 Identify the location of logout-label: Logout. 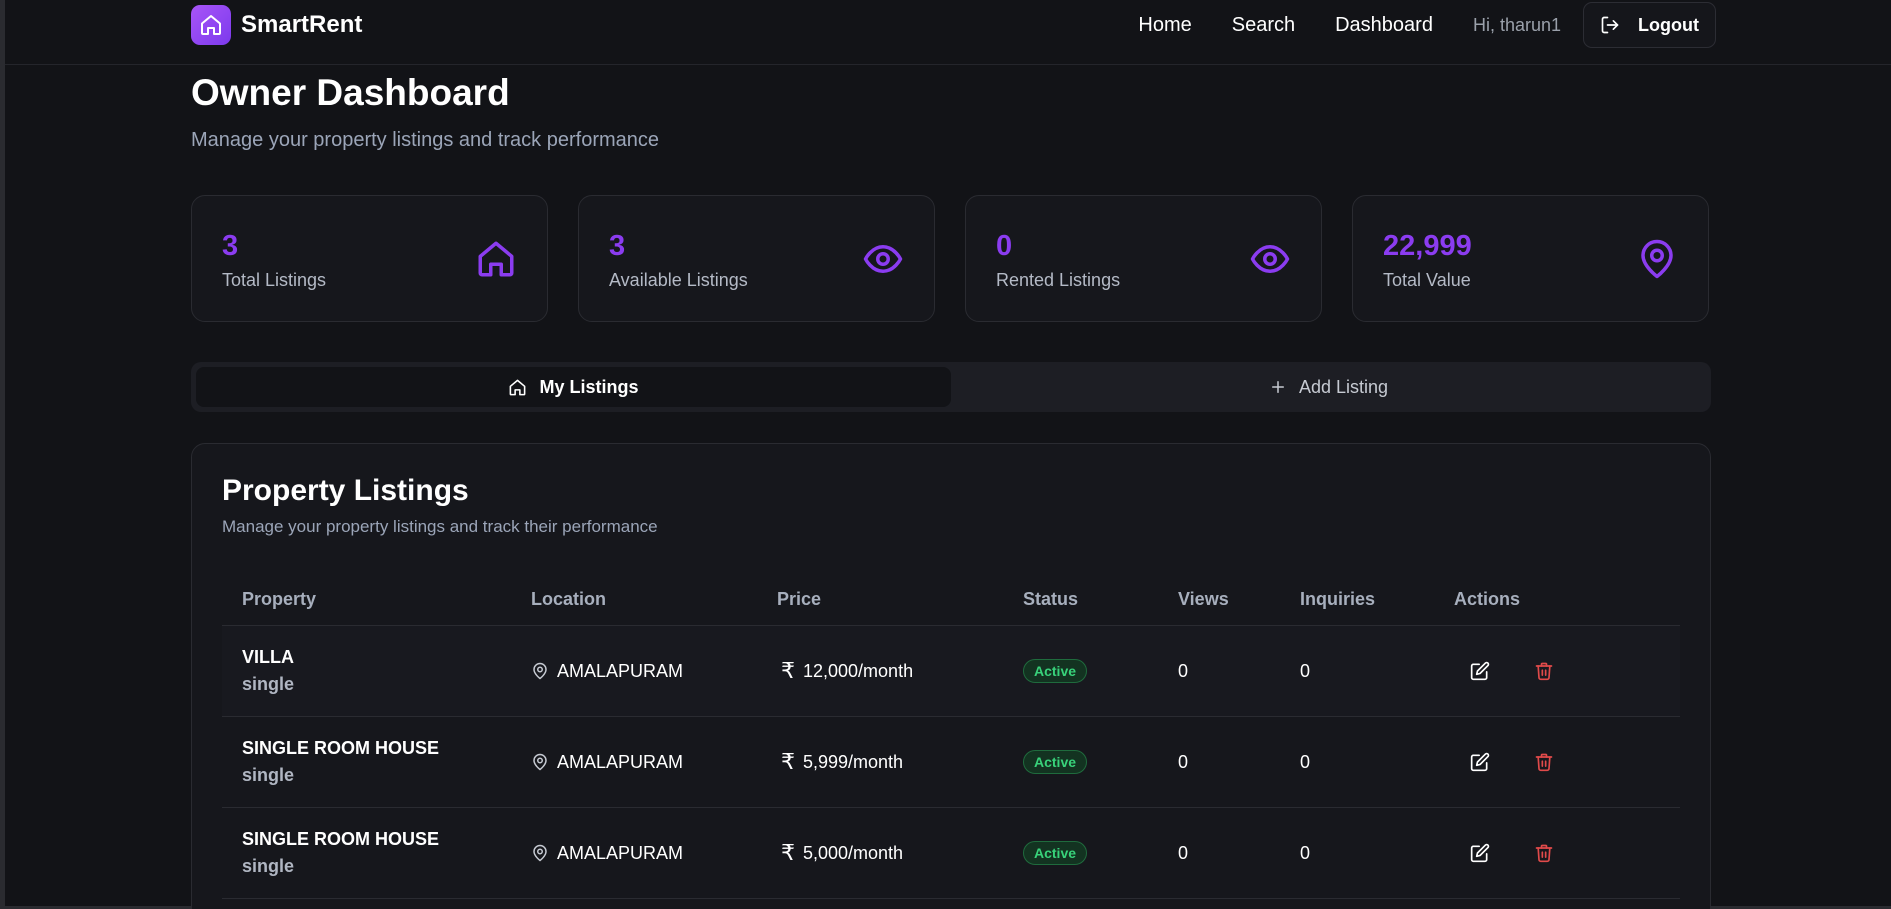
(1668, 24).